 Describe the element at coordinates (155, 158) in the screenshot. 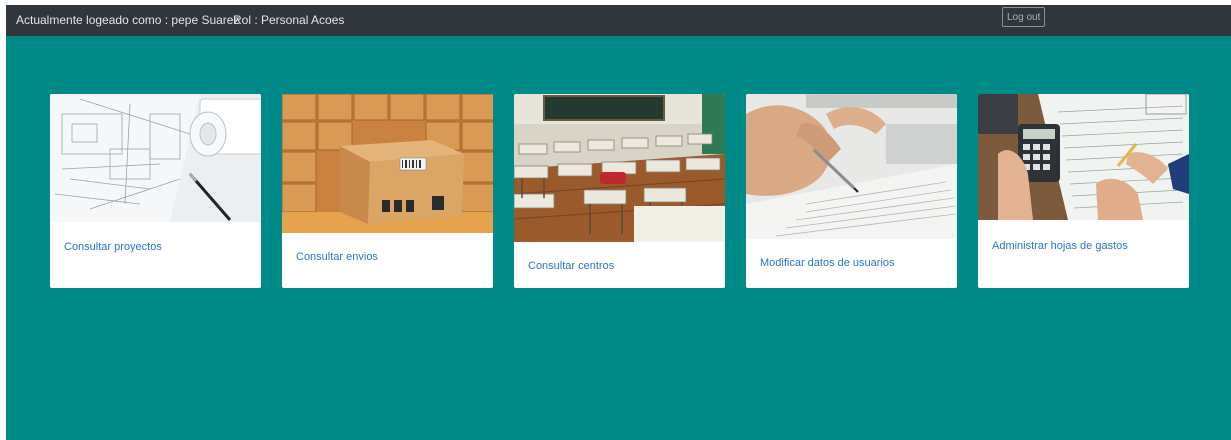

I see `blueprint-plans-image` at that location.